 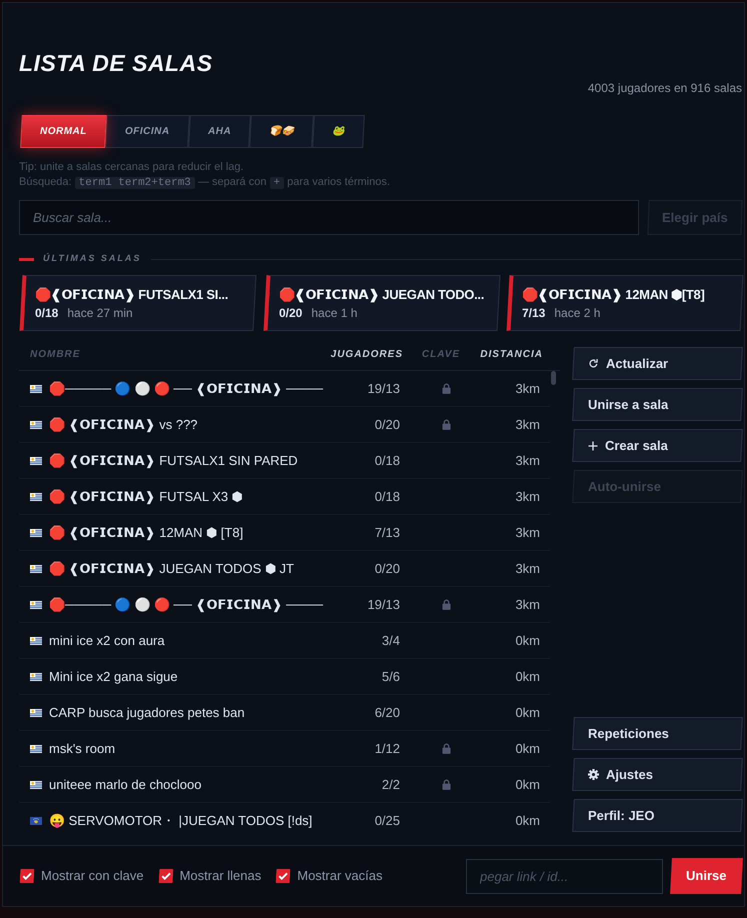 I want to click on recent-room-card: 🛑❰𝗢𝗙𝗜𝗖𝗜𝗡𝗔❱ 12MAN ⬢[T8] 7/13 hace 2 h, so click(x=625, y=303).